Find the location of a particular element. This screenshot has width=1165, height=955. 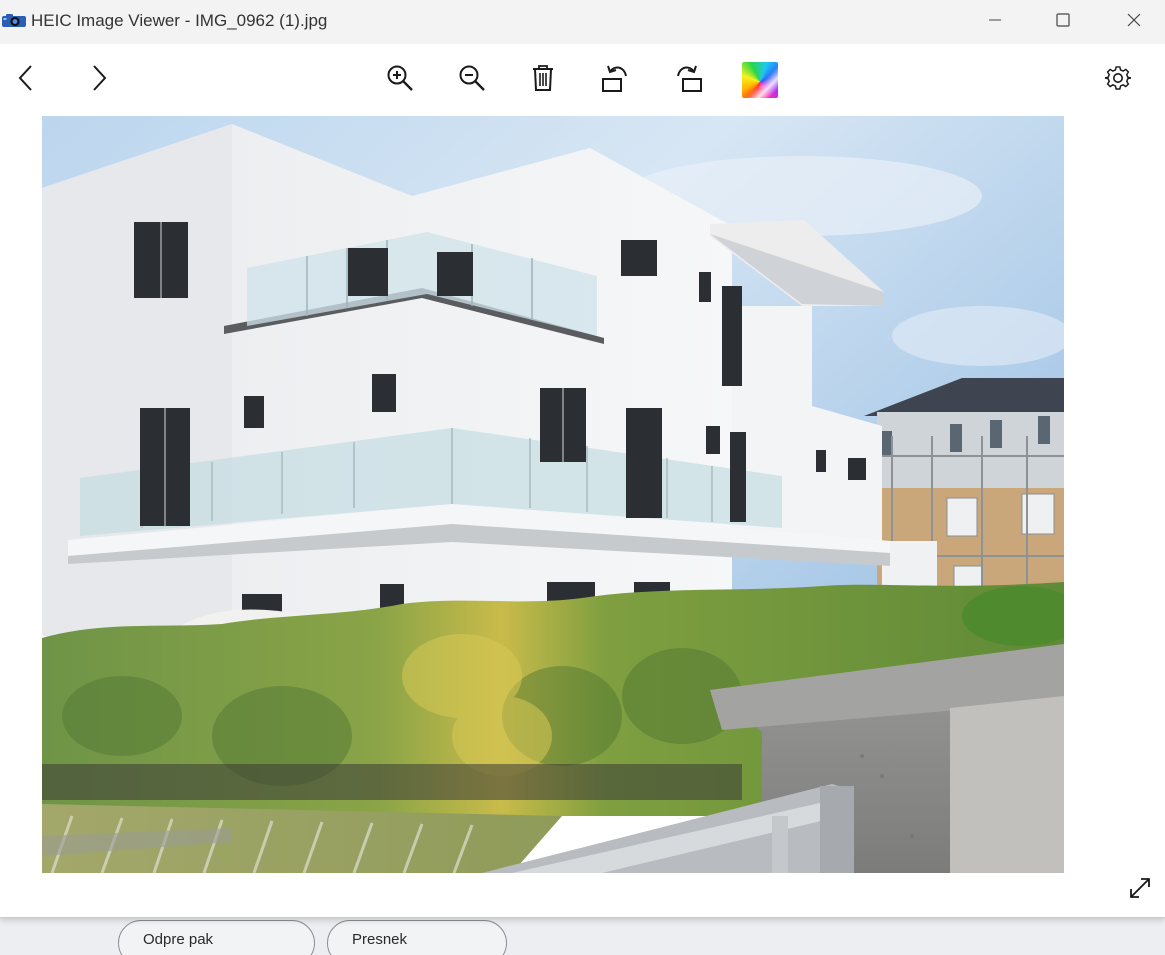

window-title: HEIC Image Viewer - IMG_0962 (1).jpg is located at coordinates (179, 20).